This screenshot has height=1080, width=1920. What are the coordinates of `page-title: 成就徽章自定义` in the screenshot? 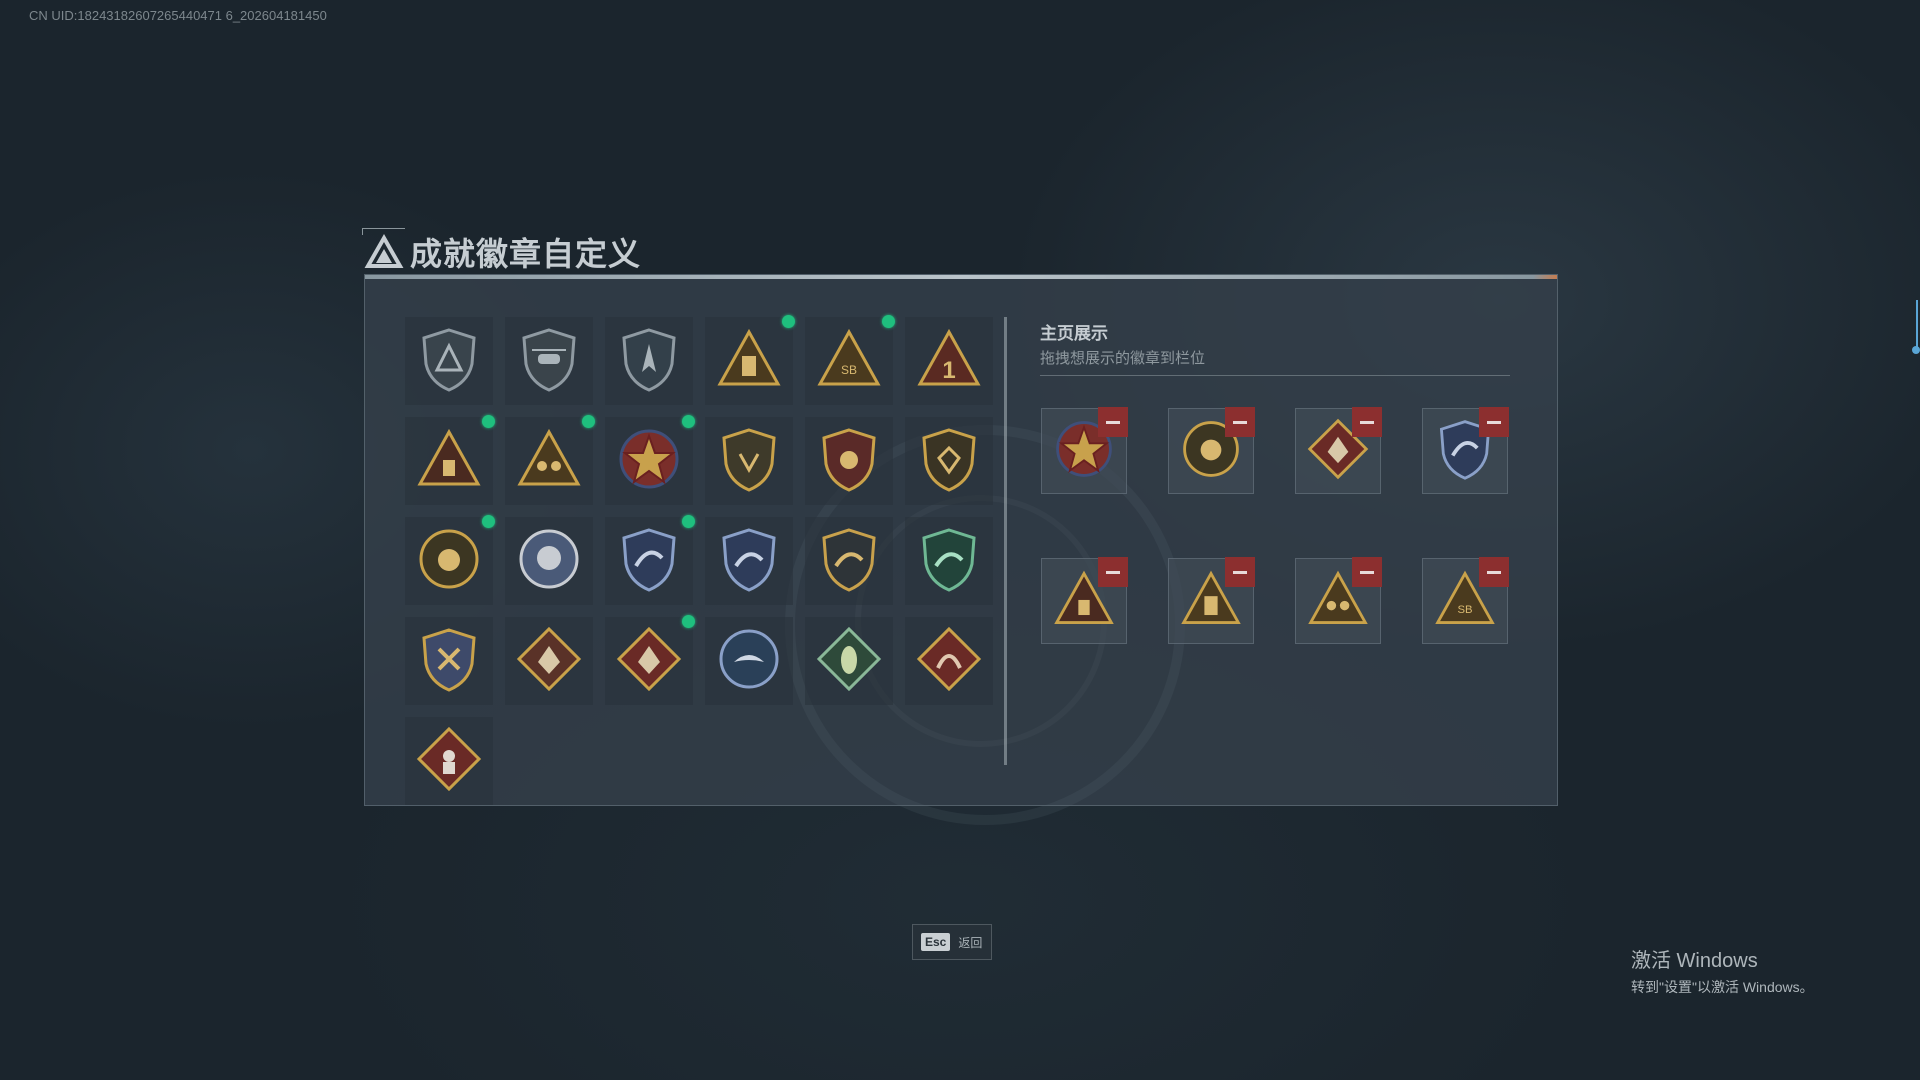 It's located at (526, 254).